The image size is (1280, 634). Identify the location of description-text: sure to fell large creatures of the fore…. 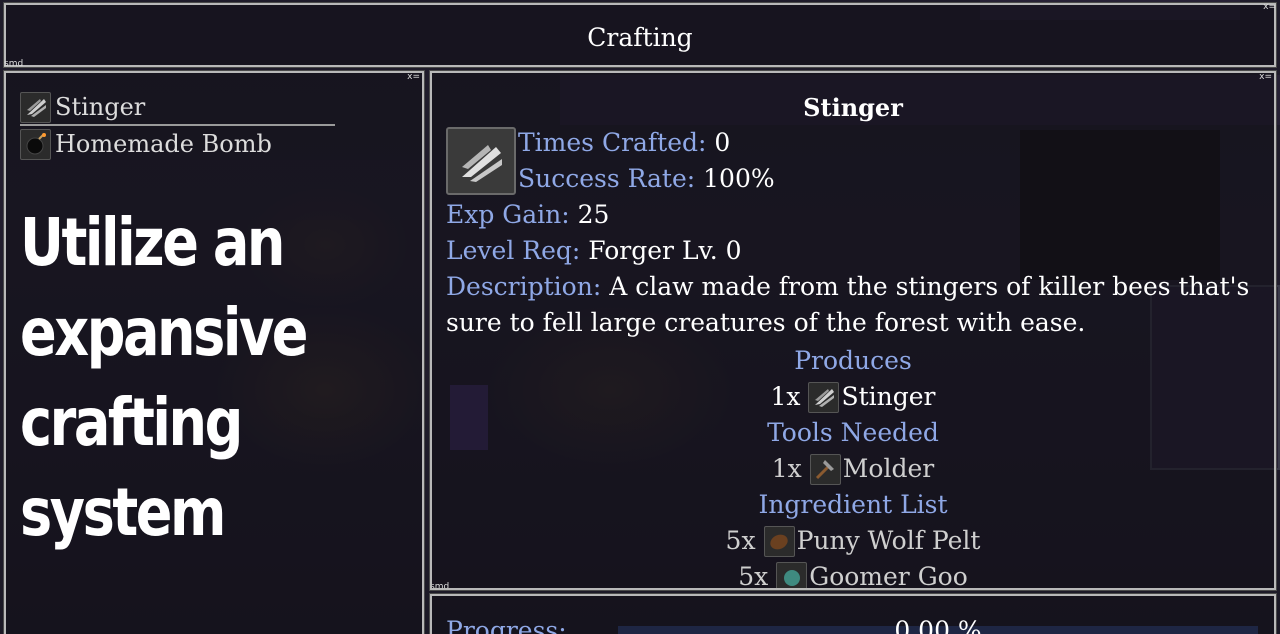
(766, 322).